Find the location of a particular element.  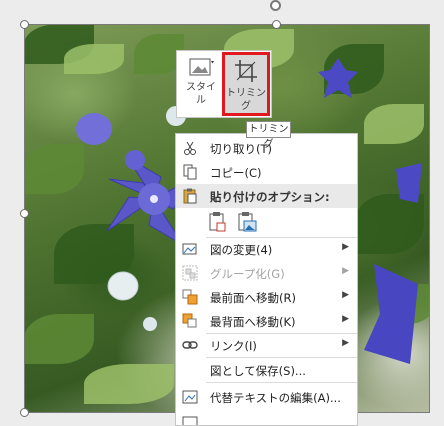

copy-icon is located at coordinates (190, 172).